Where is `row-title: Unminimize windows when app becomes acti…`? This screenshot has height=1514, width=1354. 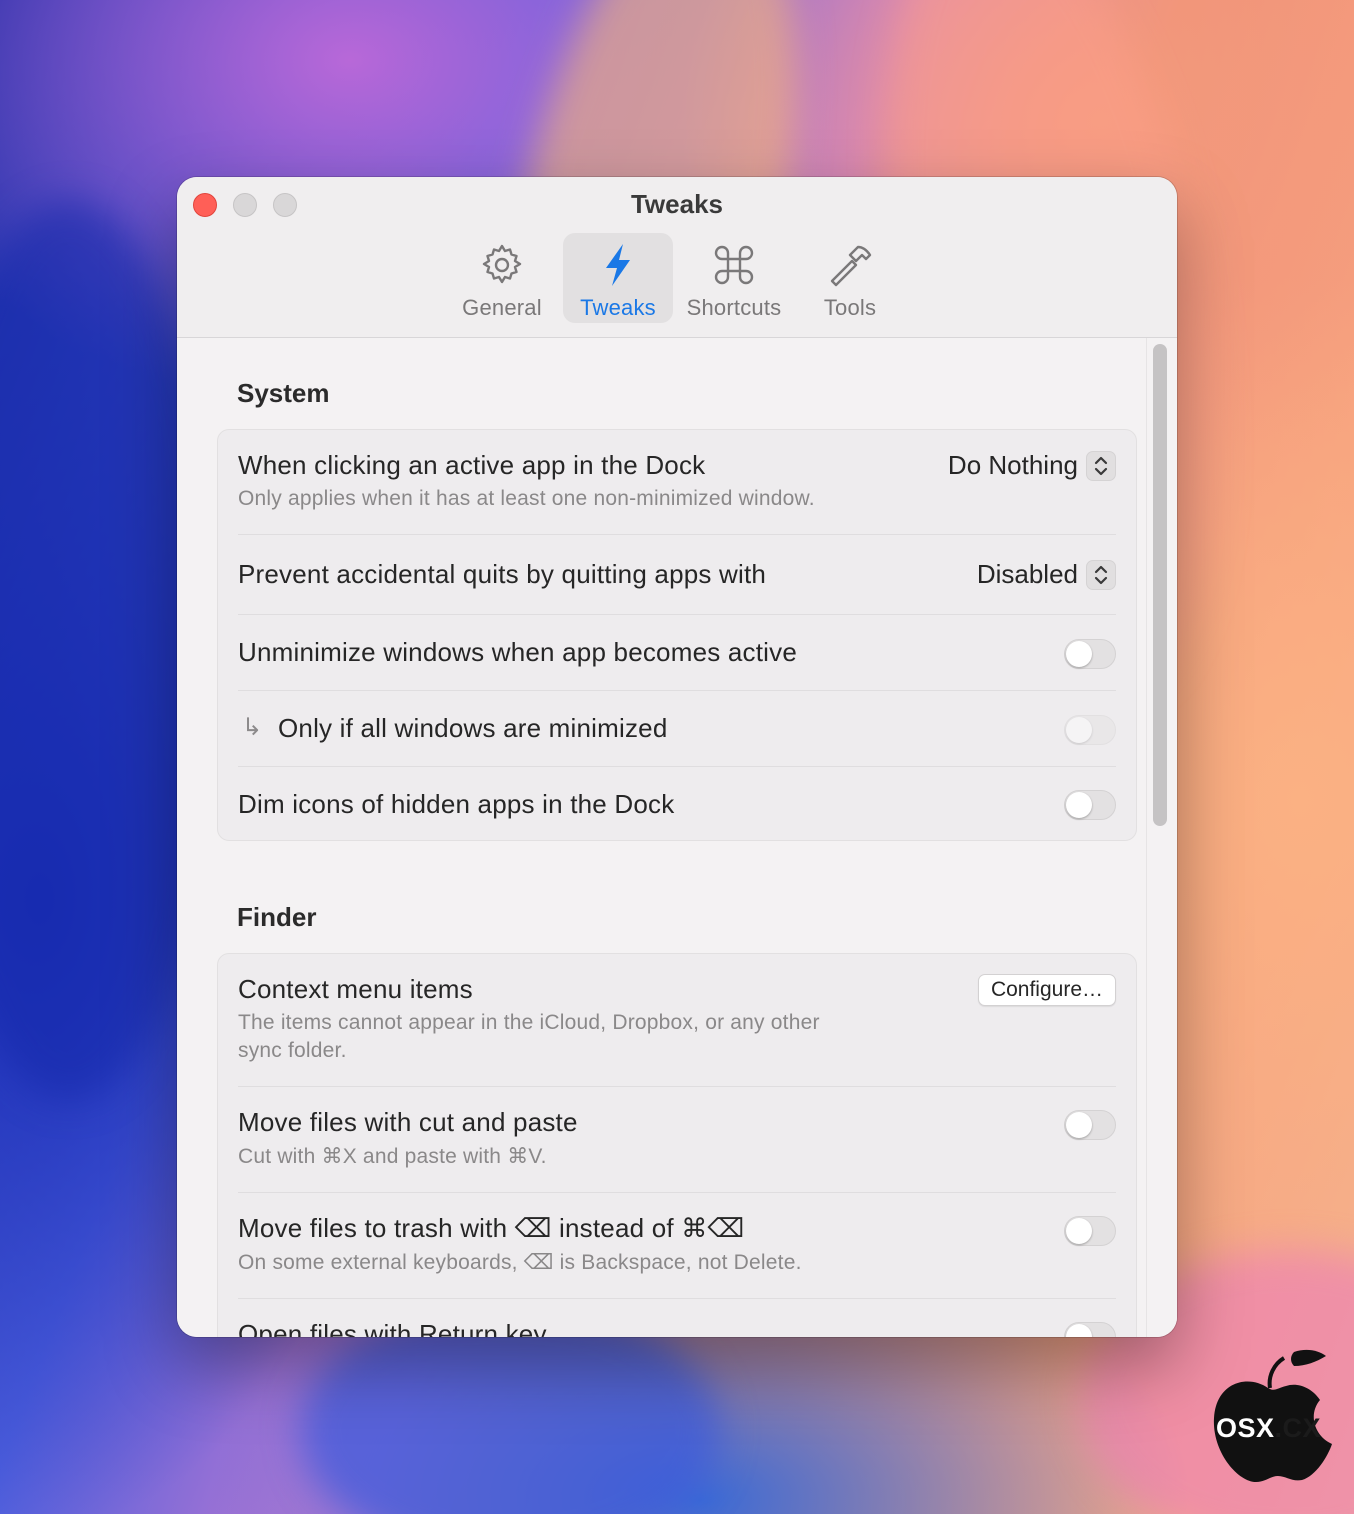 row-title: Unminimize windows when app becomes acti… is located at coordinates (517, 652).